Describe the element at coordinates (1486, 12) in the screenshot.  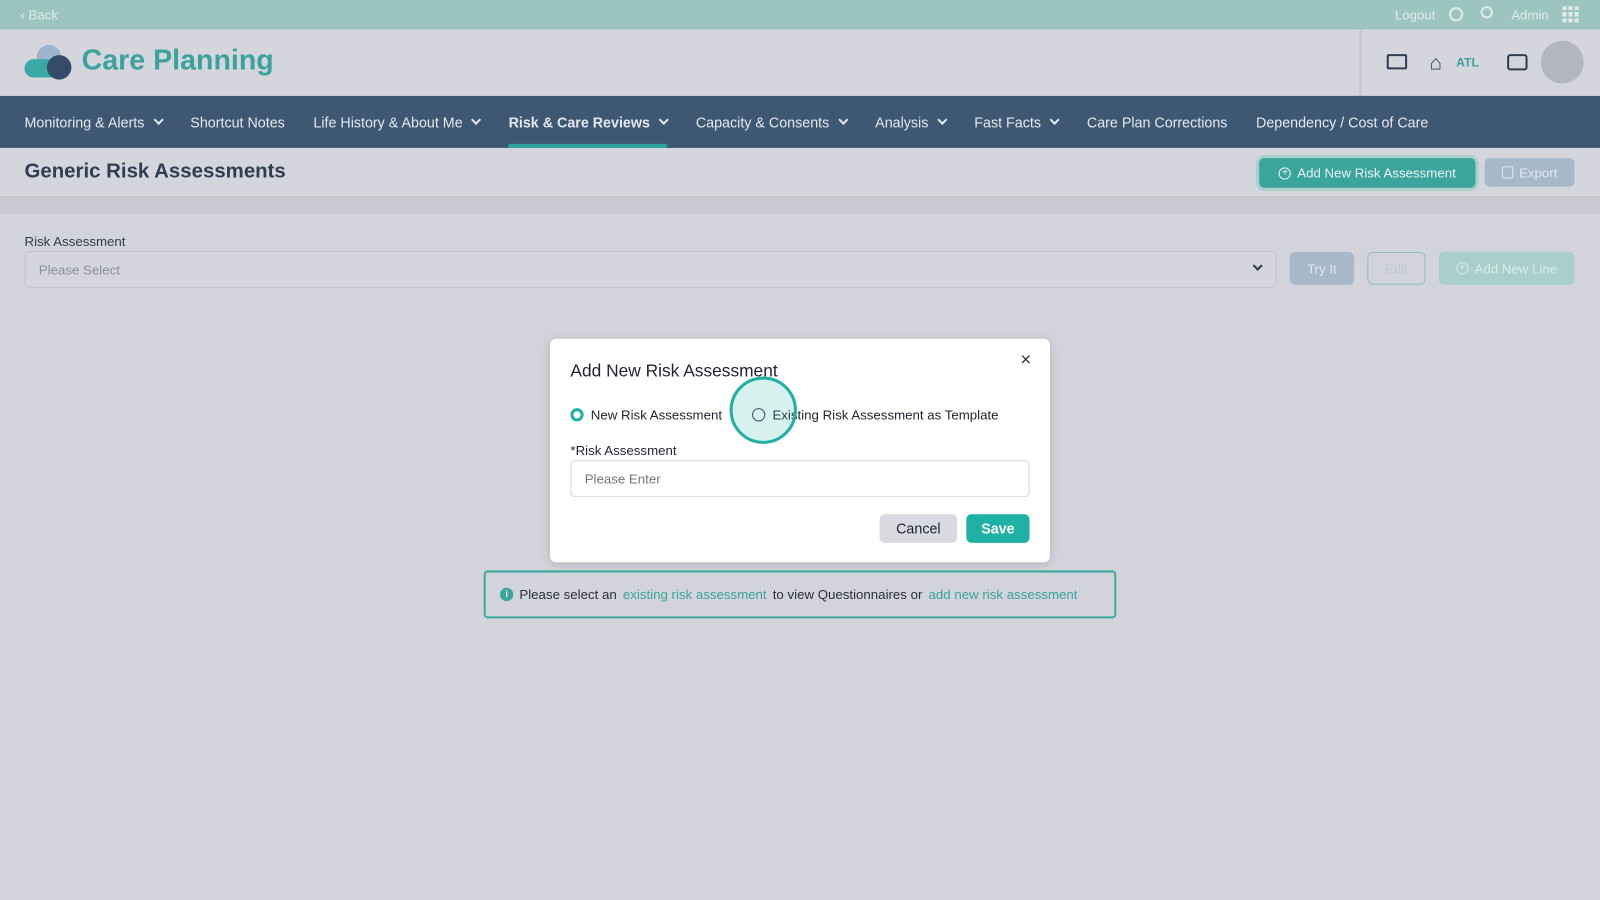
I see `search-icon` at that location.